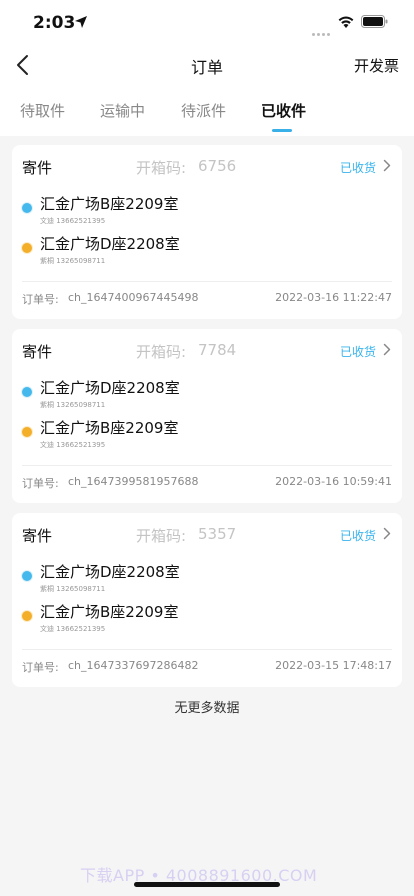 This screenshot has width=414, height=896. Describe the element at coordinates (203, 110) in the screenshot. I see `tab-pending-delivery: 待派件` at that location.